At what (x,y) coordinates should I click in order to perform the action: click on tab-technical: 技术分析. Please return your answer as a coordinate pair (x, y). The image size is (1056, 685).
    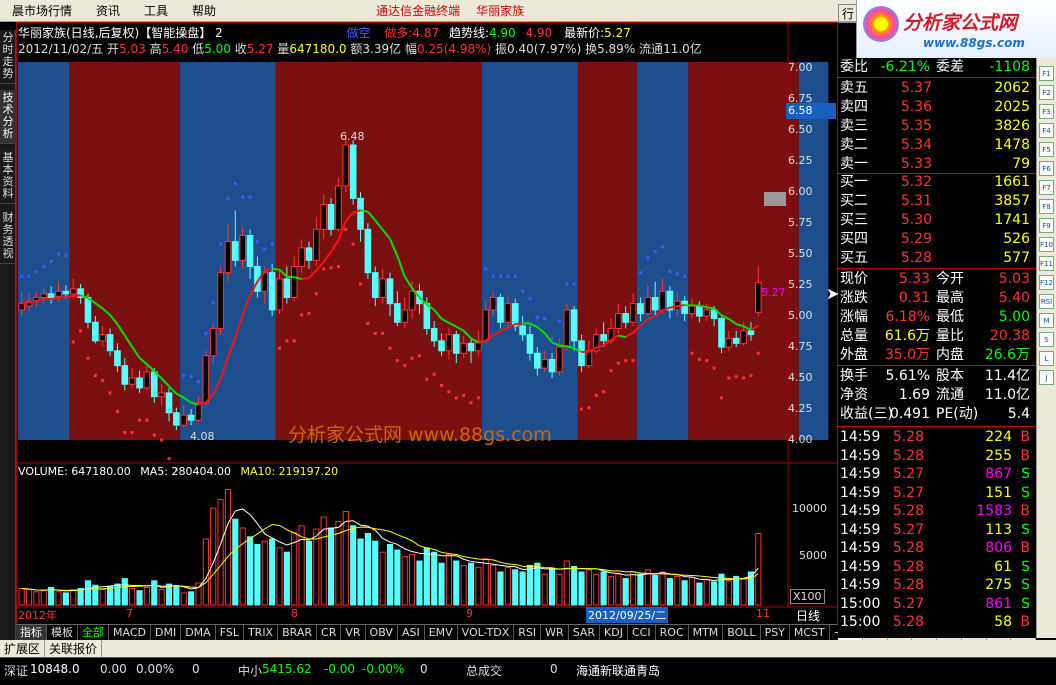
    Looking at the image, I should click on (8, 117).